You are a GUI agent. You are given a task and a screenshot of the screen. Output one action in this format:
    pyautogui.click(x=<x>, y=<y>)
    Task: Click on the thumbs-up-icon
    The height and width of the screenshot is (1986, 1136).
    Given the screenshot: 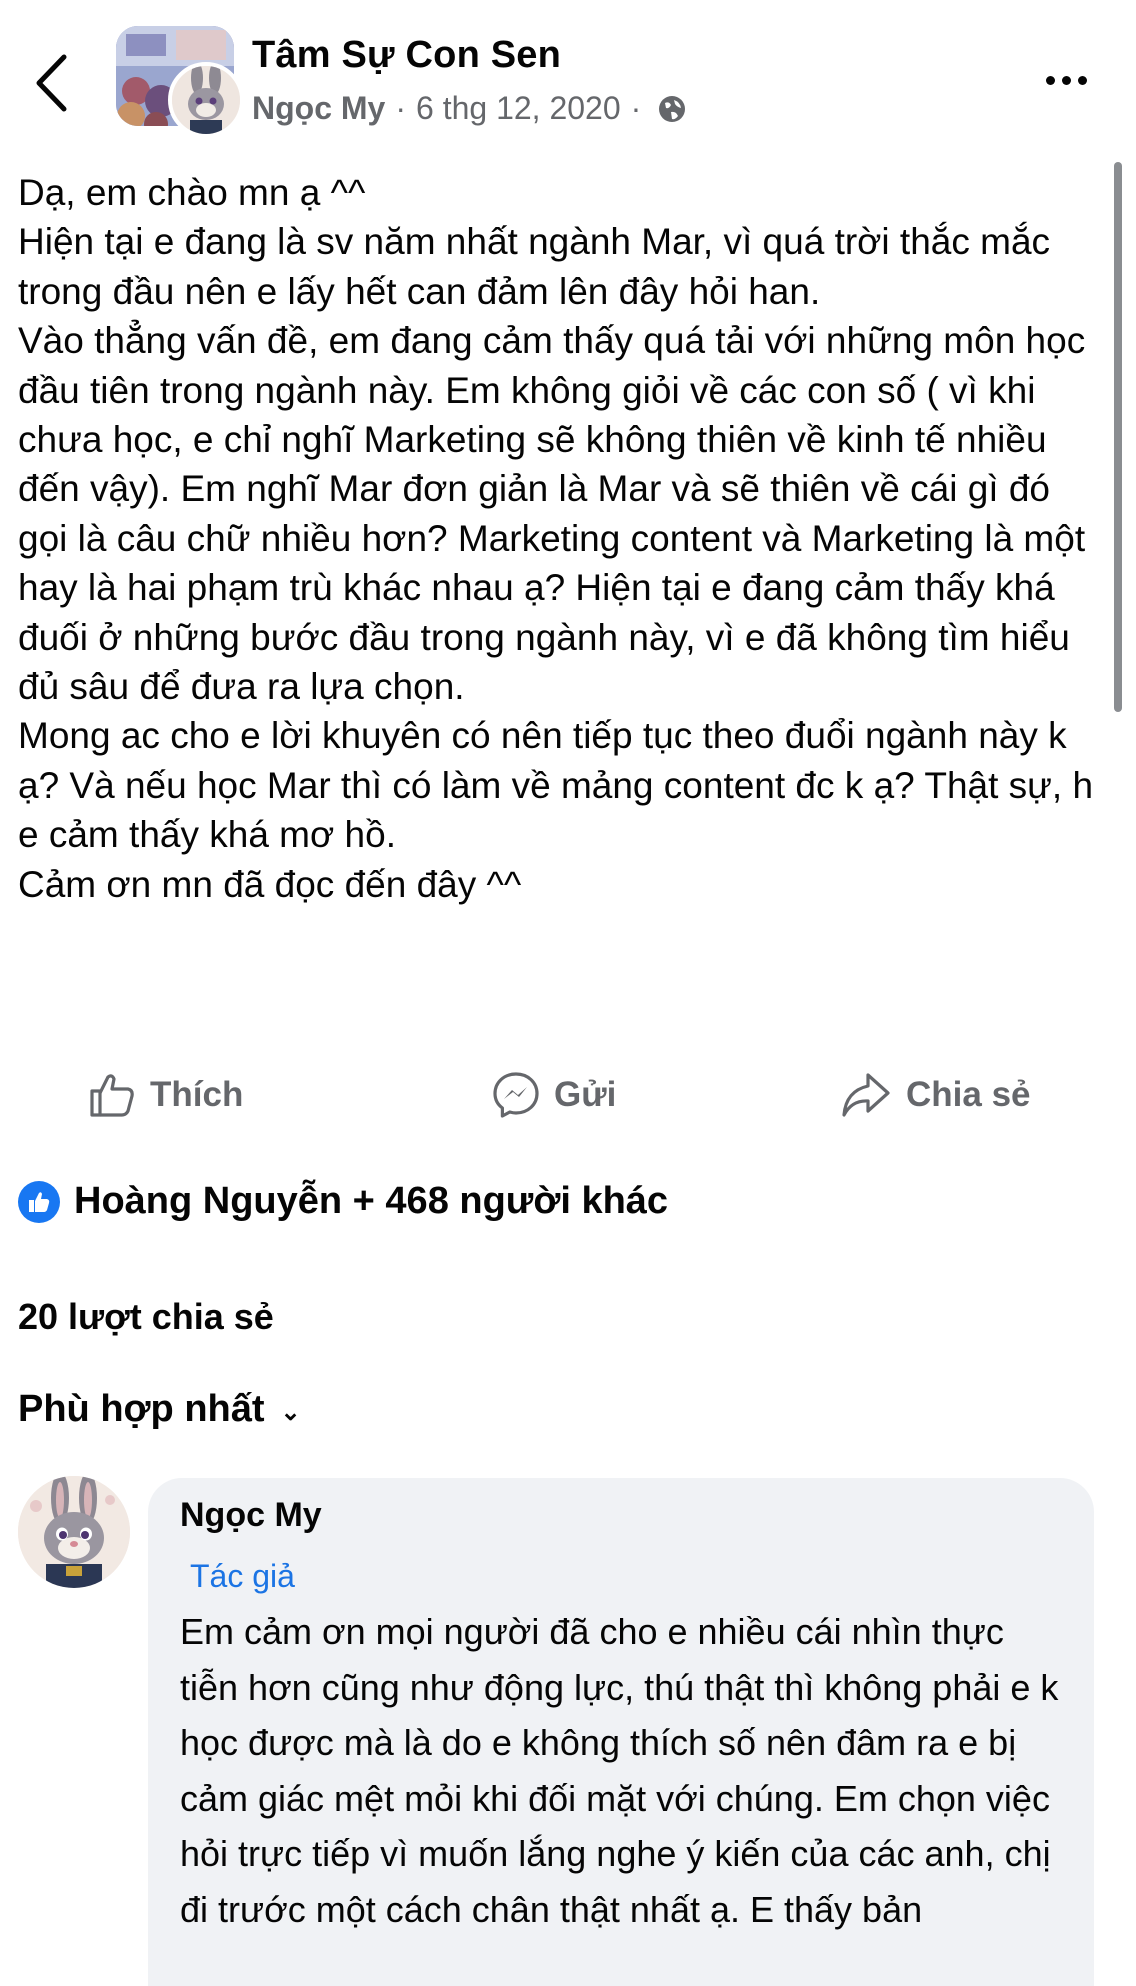 What is the action you would take?
    pyautogui.click(x=112, y=1095)
    